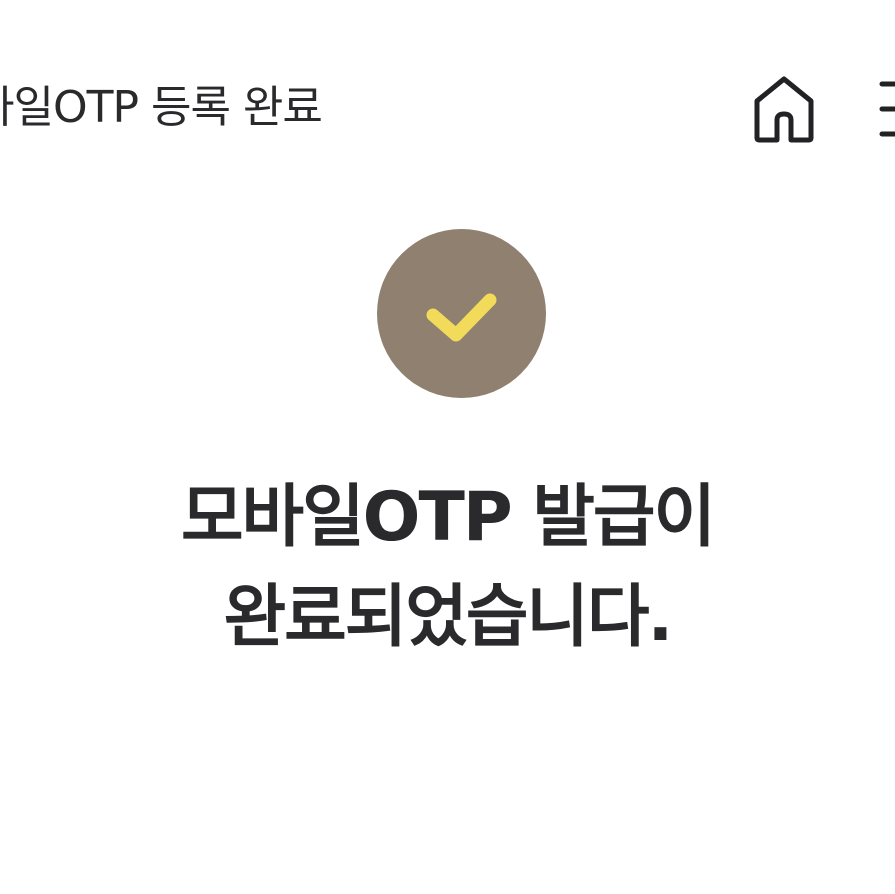 Image resolution: width=895 pixels, height=894 pixels. I want to click on completion-message-line-1: 모바일OTP 발급이, so click(448, 517).